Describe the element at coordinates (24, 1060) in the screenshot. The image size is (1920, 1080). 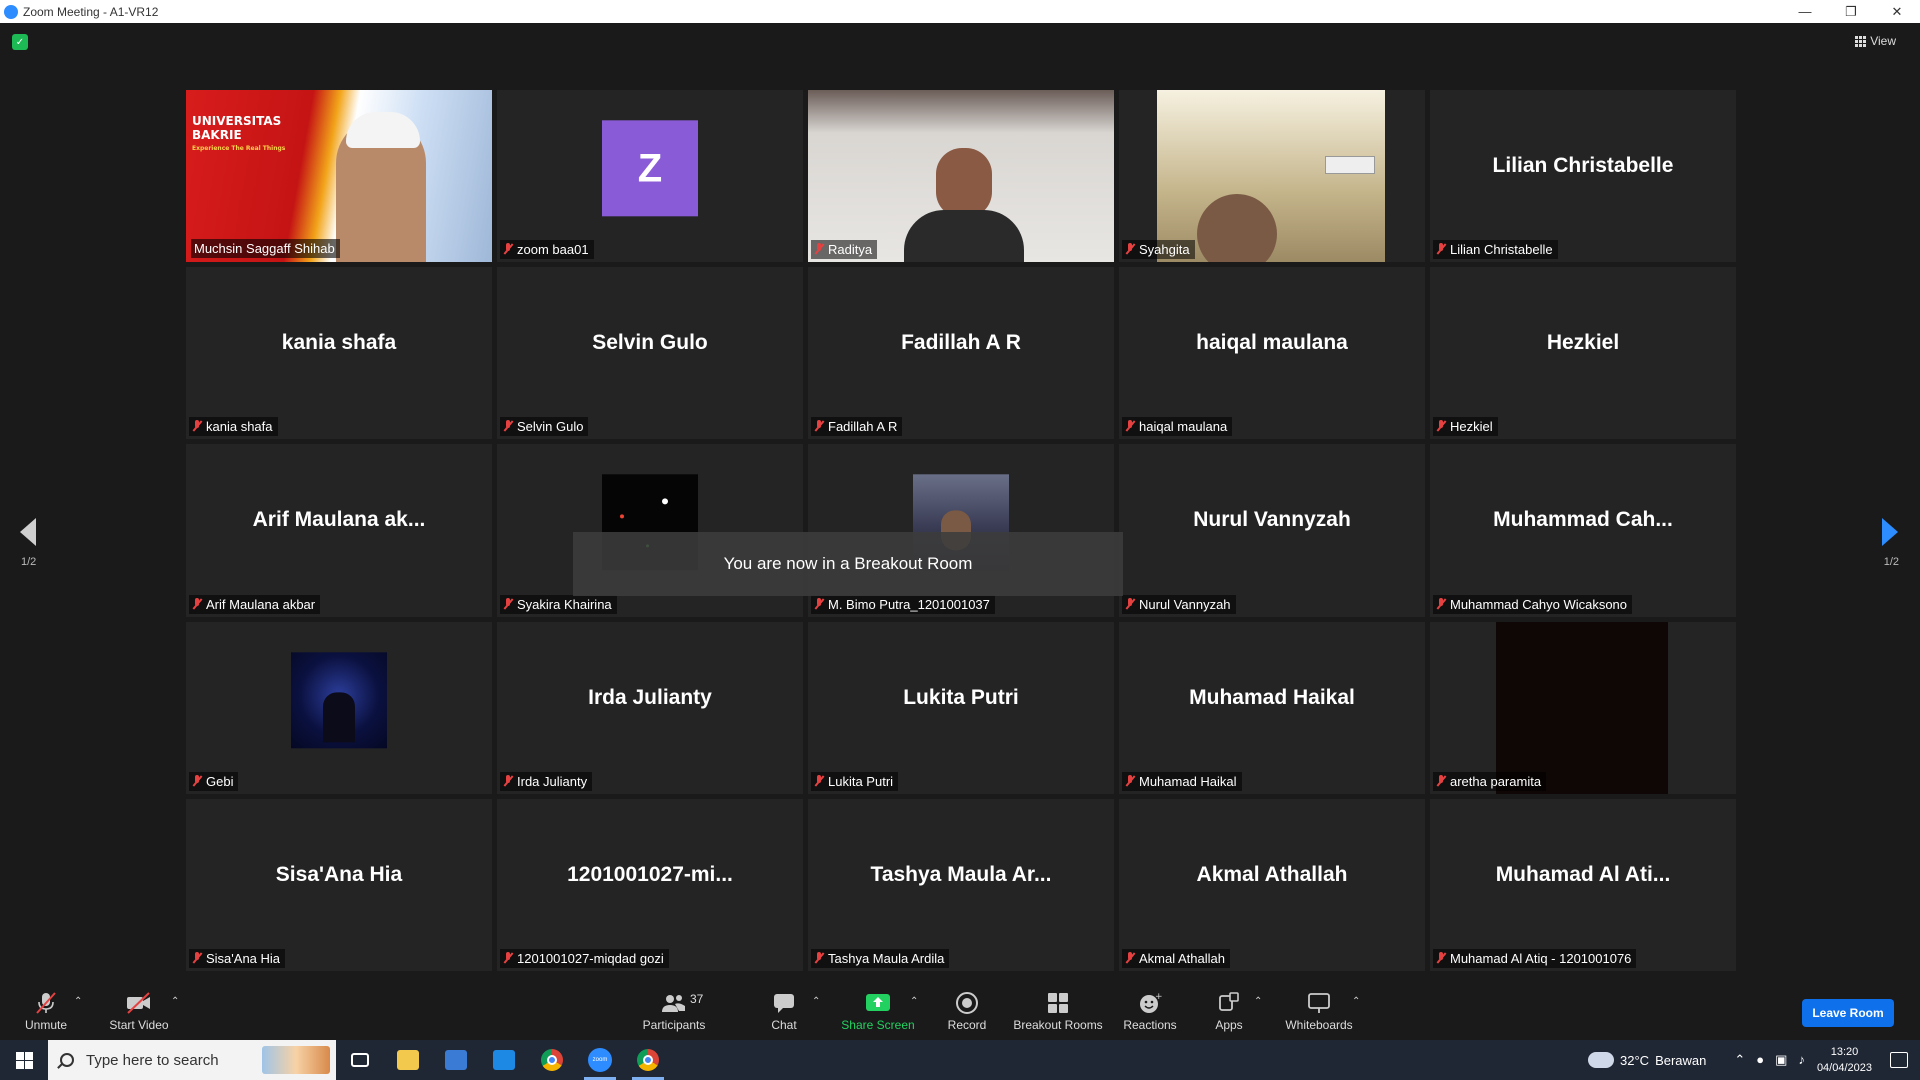
I see `windows-start-button` at that location.